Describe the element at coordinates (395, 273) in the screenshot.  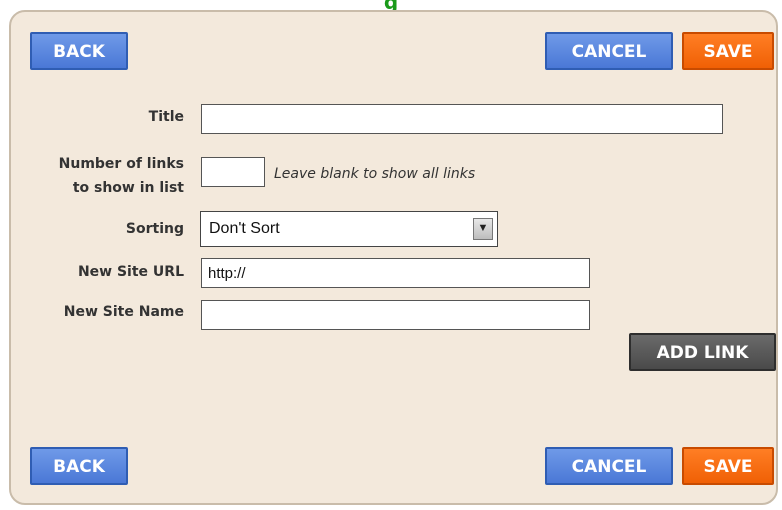
I see `new-site-url-input` at that location.